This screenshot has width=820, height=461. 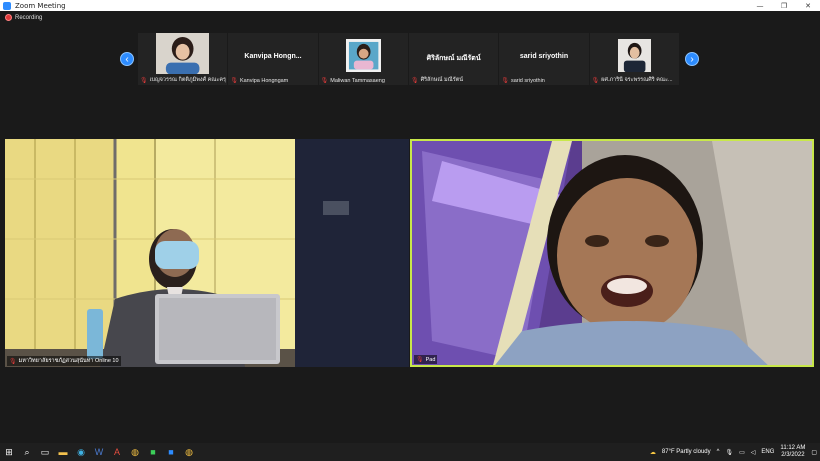 I want to click on video-label: 🎙 Pad, so click(x=426, y=359).